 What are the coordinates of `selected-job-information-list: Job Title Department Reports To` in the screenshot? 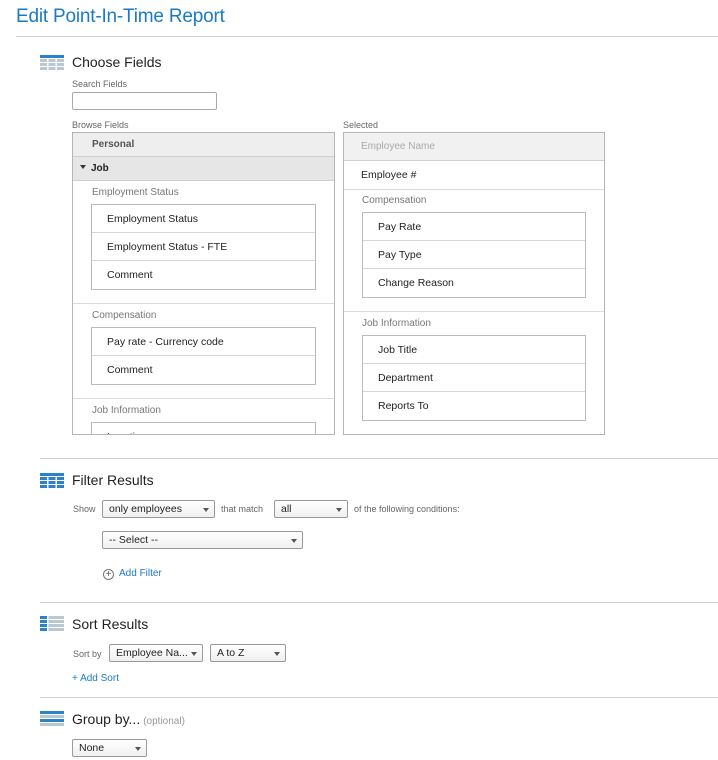 It's located at (474, 378).